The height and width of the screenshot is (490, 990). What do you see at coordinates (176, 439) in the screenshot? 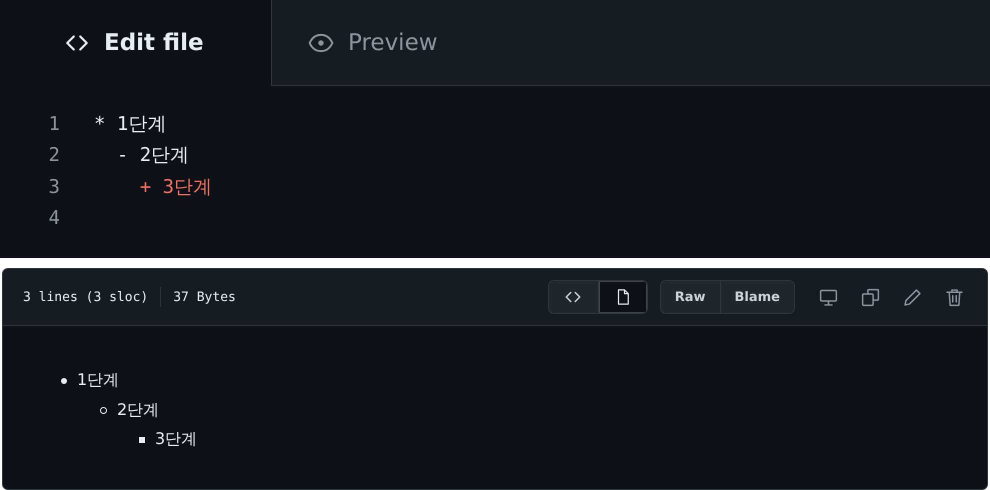
I see `list-item-text: 3단계` at bounding box center [176, 439].